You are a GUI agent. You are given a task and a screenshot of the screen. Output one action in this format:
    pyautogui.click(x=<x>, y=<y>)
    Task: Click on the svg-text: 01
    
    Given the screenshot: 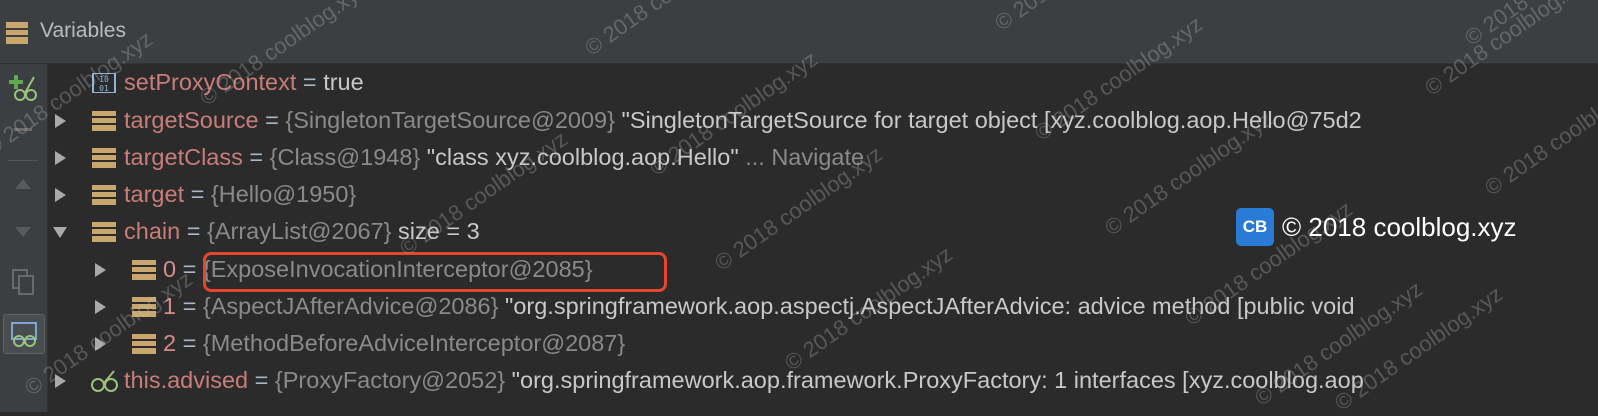 What is the action you would take?
    pyautogui.click(x=104, y=88)
    